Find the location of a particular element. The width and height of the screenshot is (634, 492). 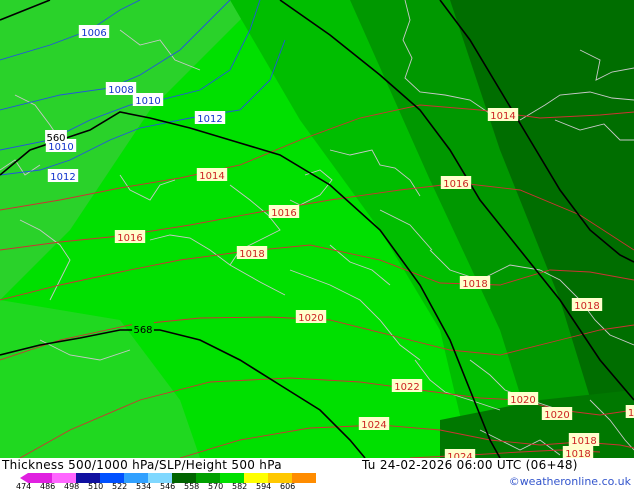

isobar-label-low: 1008 is located at coordinates (121, 89).